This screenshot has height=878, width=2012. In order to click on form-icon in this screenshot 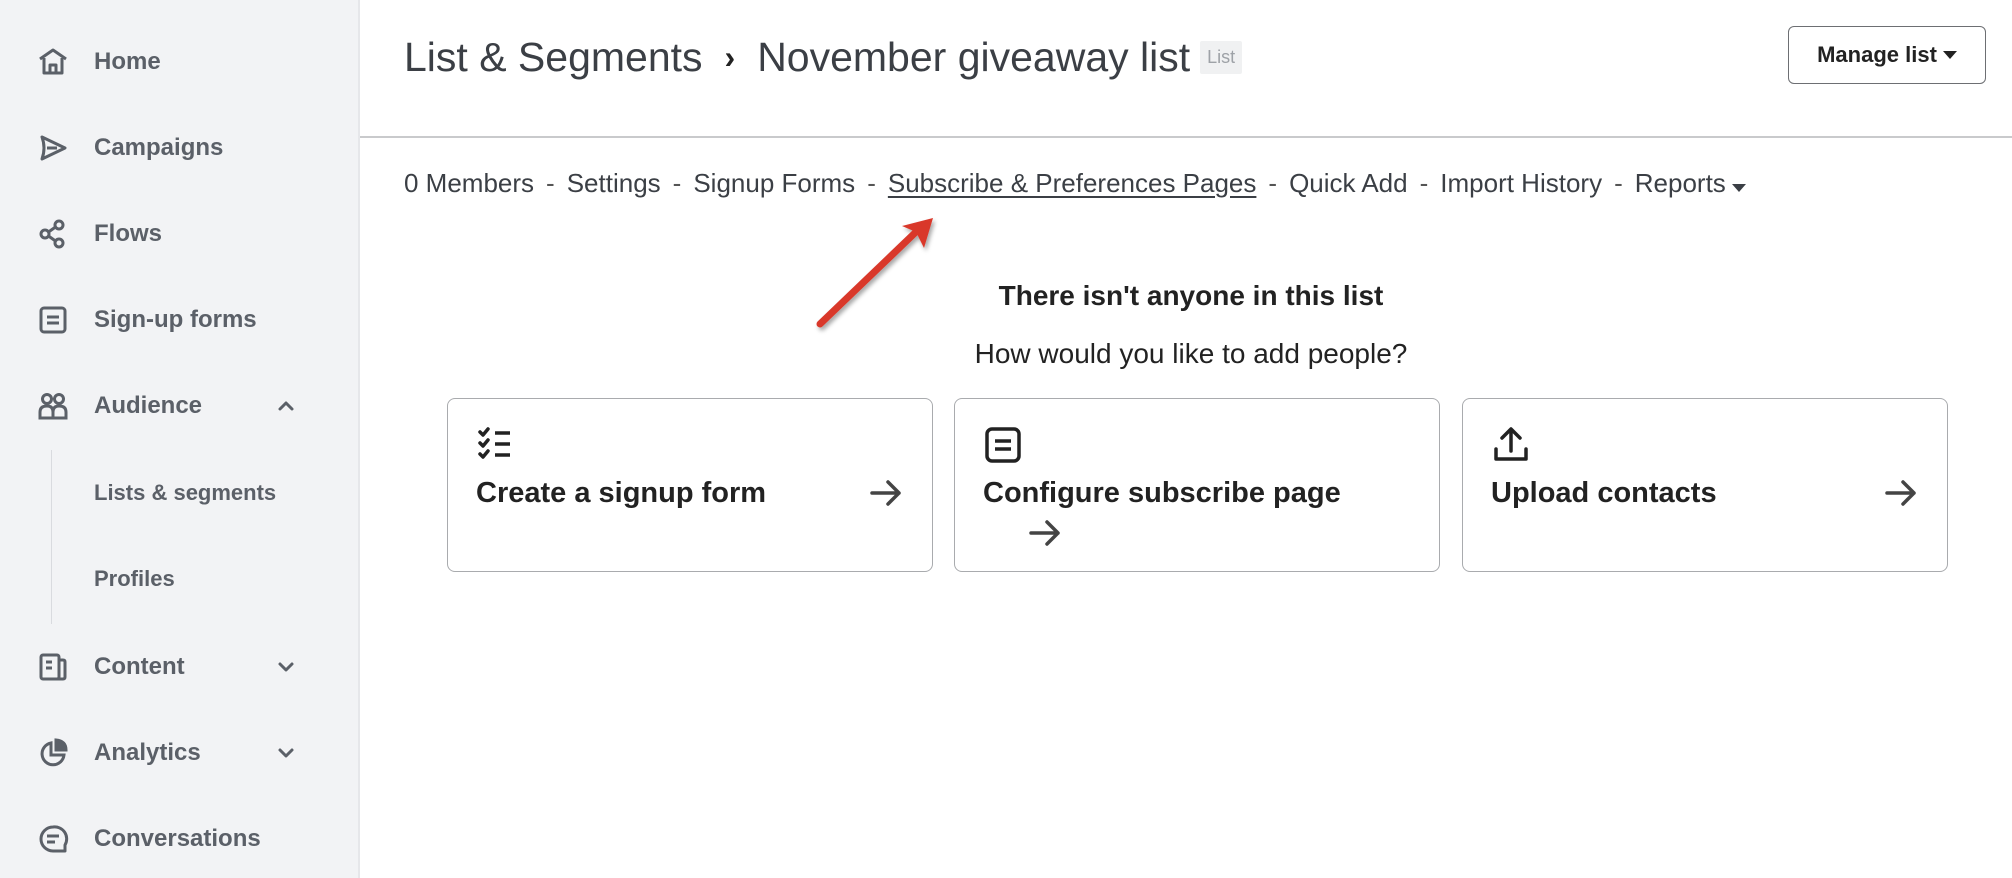, I will do `click(1003, 445)`.